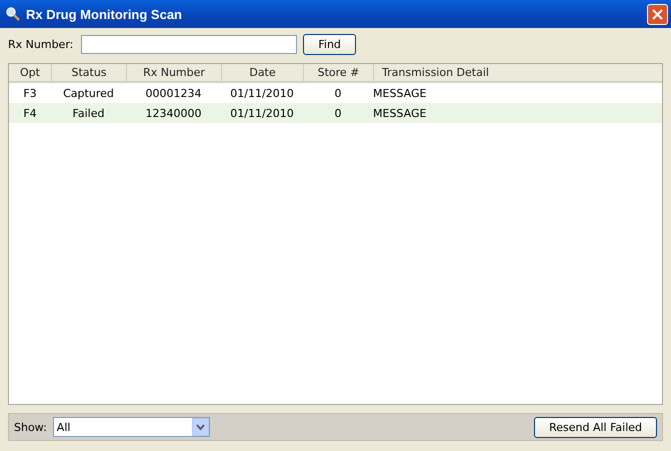 Image resolution: width=671 pixels, height=451 pixels. What do you see at coordinates (30, 93) in the screenshot?
I see `table-cell-text: F3` at bounding box center [30, 93].